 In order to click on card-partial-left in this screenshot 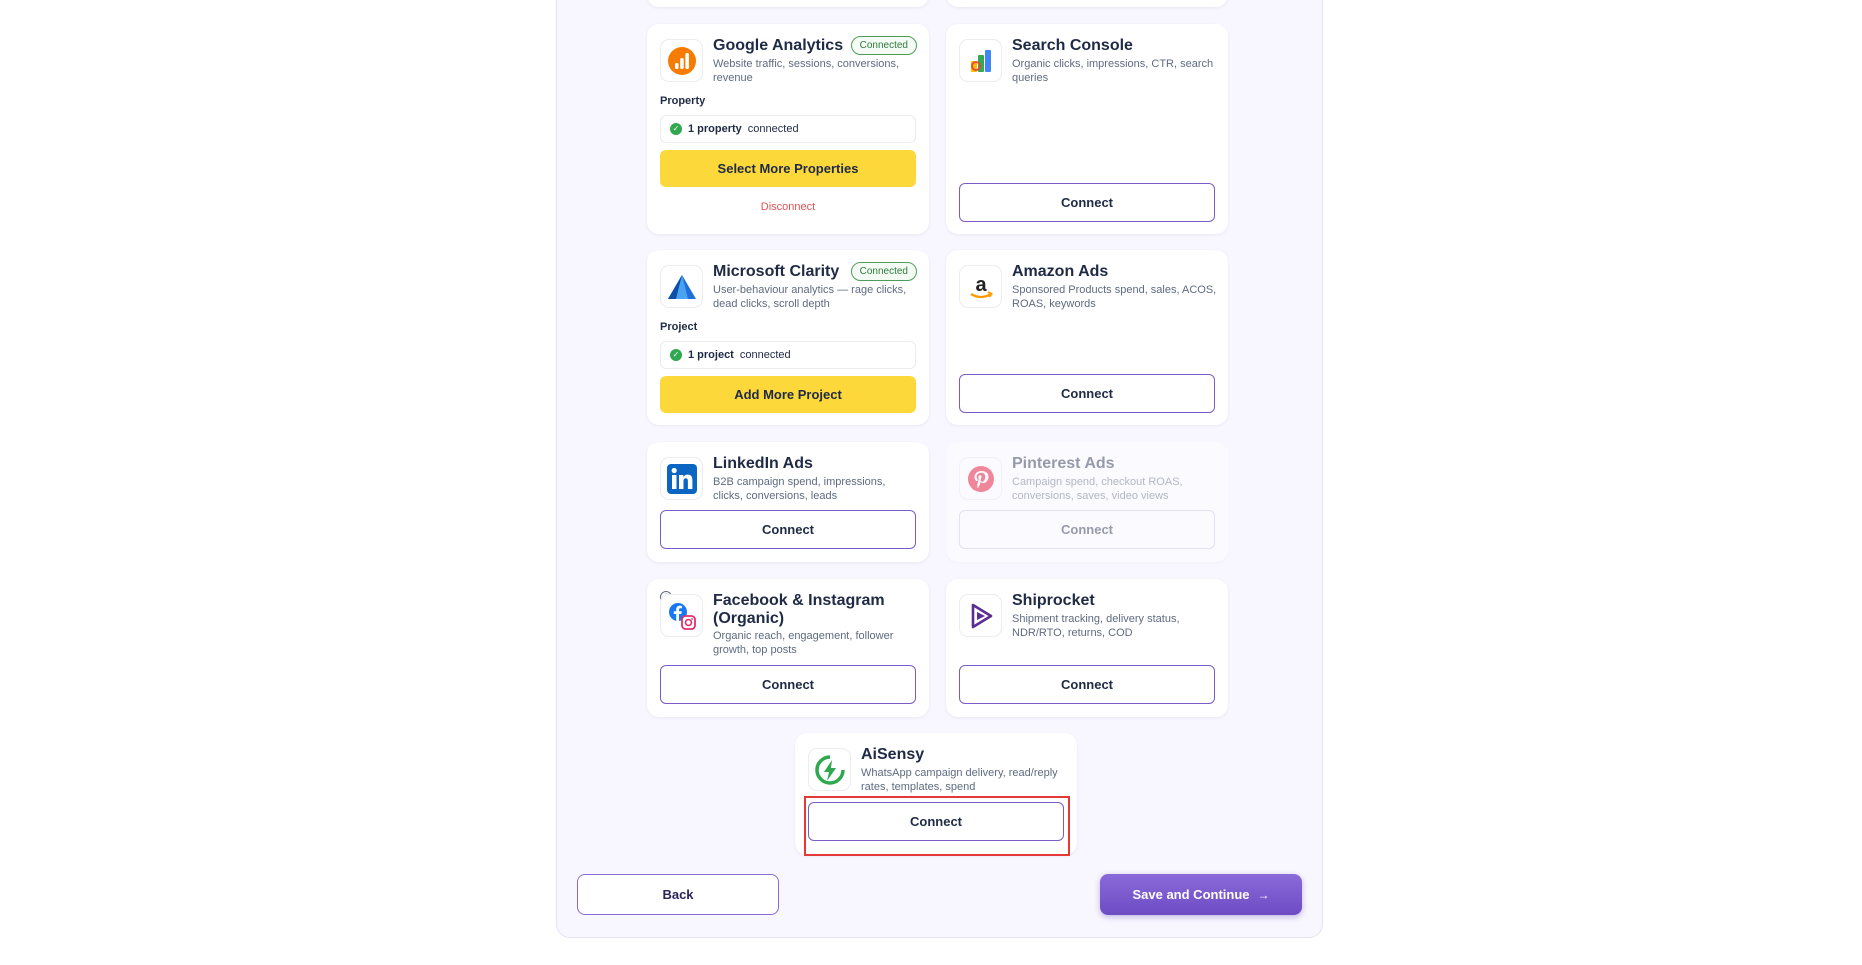, I will do `click(788, 3)`.